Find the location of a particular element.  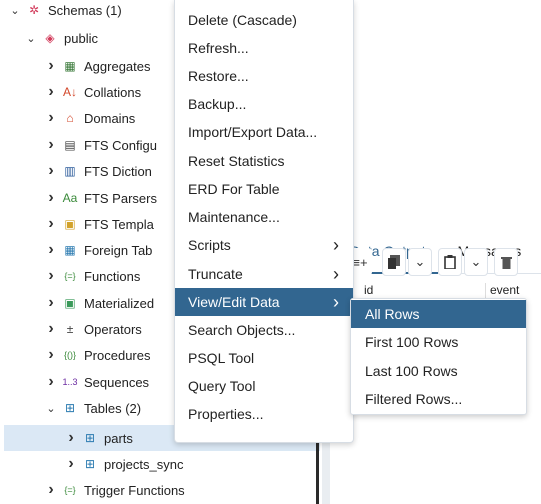

aggregates-icon: ▦ is located at coordinates (70, 66).